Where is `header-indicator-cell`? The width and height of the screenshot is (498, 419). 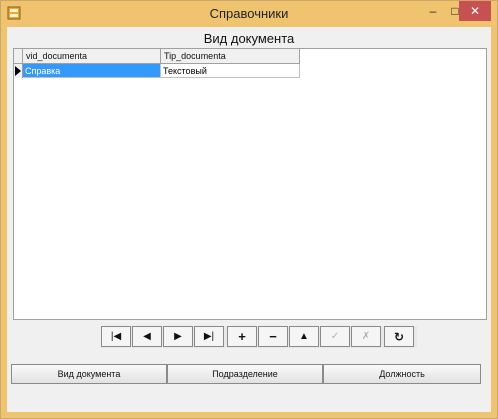 header-indicator-cell is located at coordinates (18, 56).